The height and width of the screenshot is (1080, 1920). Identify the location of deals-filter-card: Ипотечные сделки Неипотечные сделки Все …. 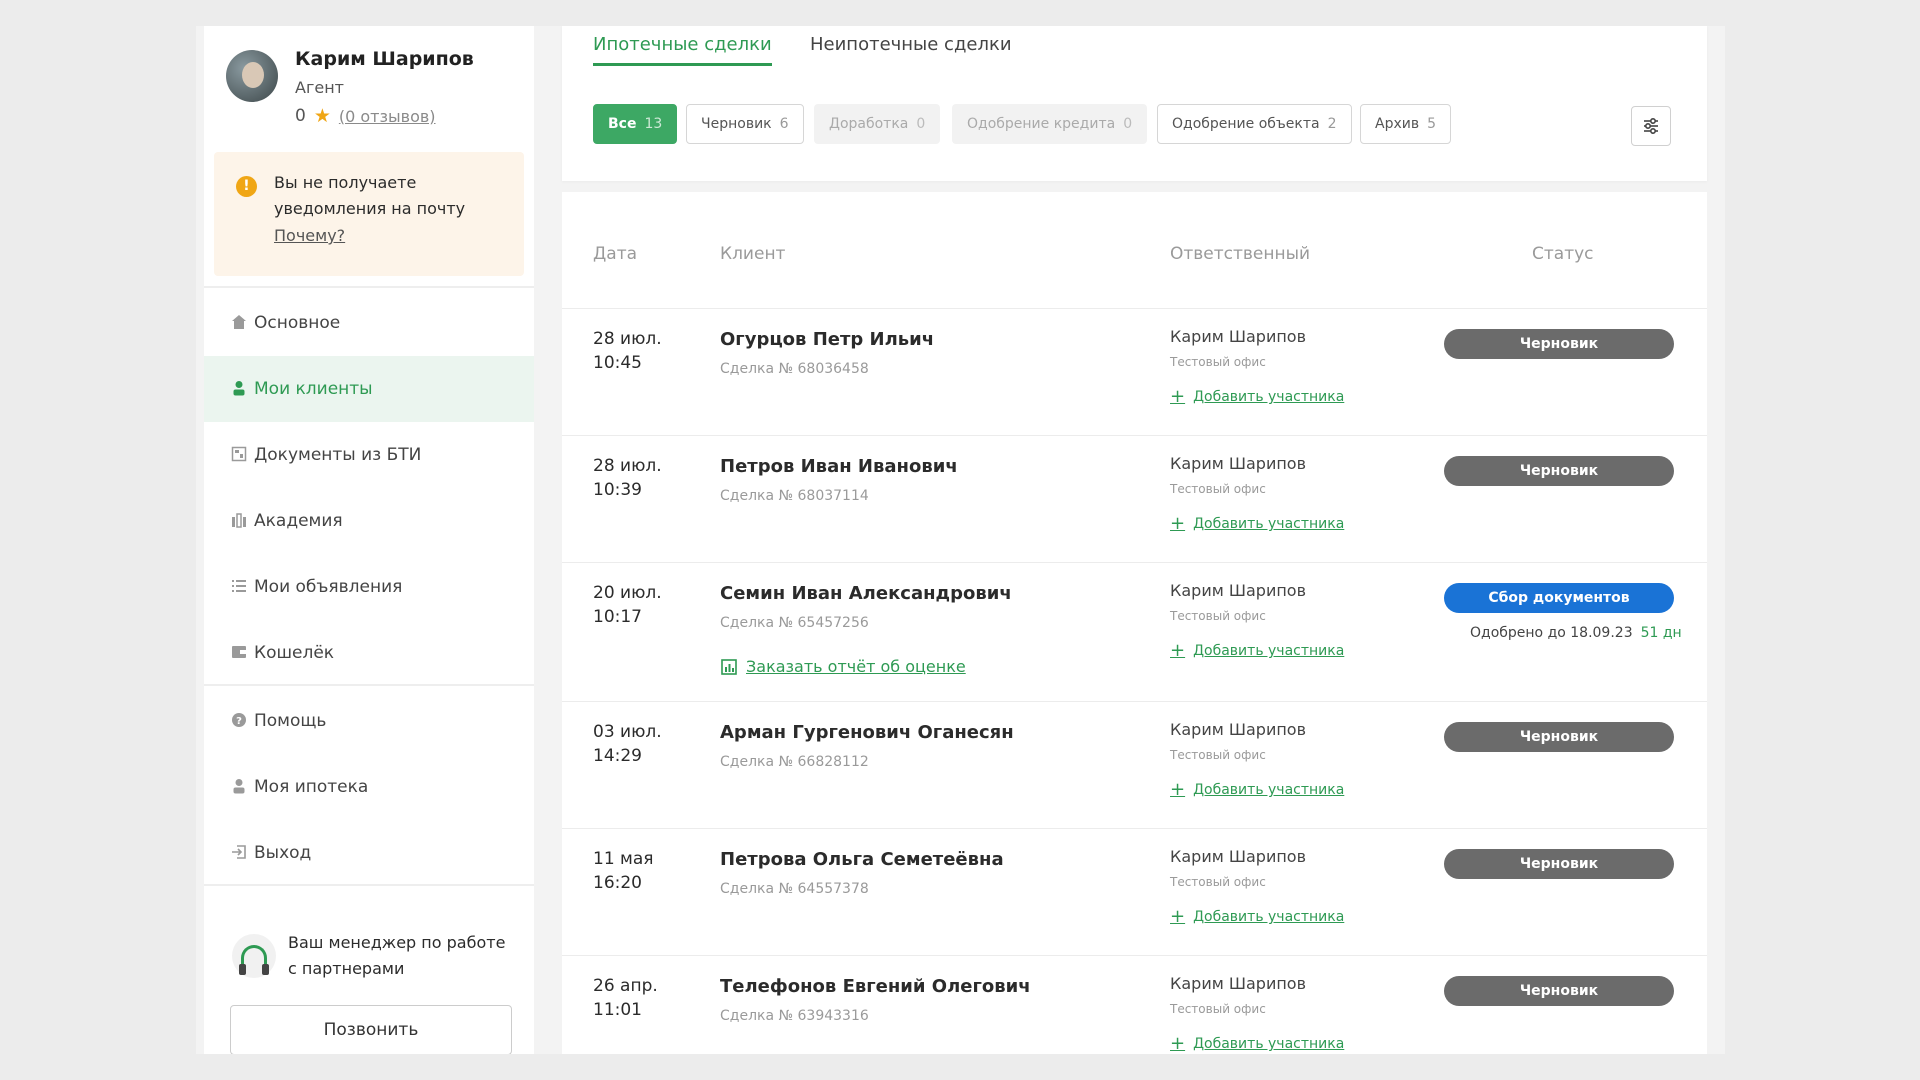
(1134, 103).